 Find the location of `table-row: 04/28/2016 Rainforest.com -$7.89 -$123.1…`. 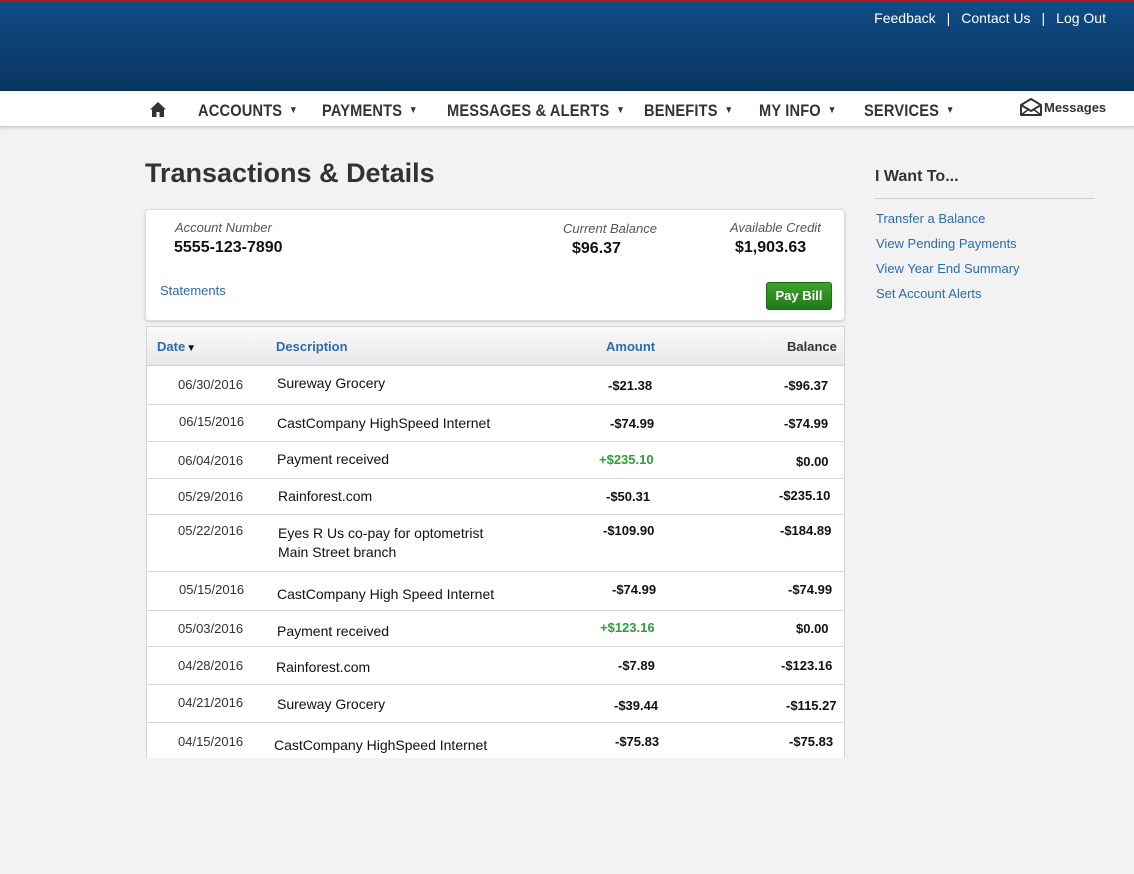

table-row: 04/28/2016 Rainforest.com -$7.89 -$123.1… is located at coordinates (495, 666).